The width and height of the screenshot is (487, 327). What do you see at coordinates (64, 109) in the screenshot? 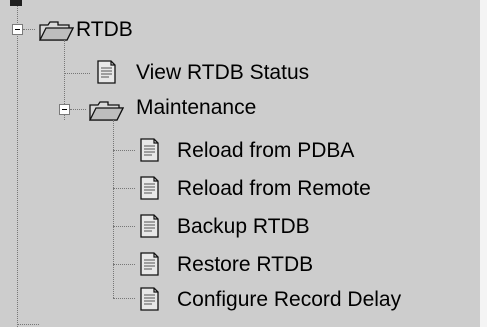
I see `maintenance-collapse-toggle` at bounding box center [64, 109].